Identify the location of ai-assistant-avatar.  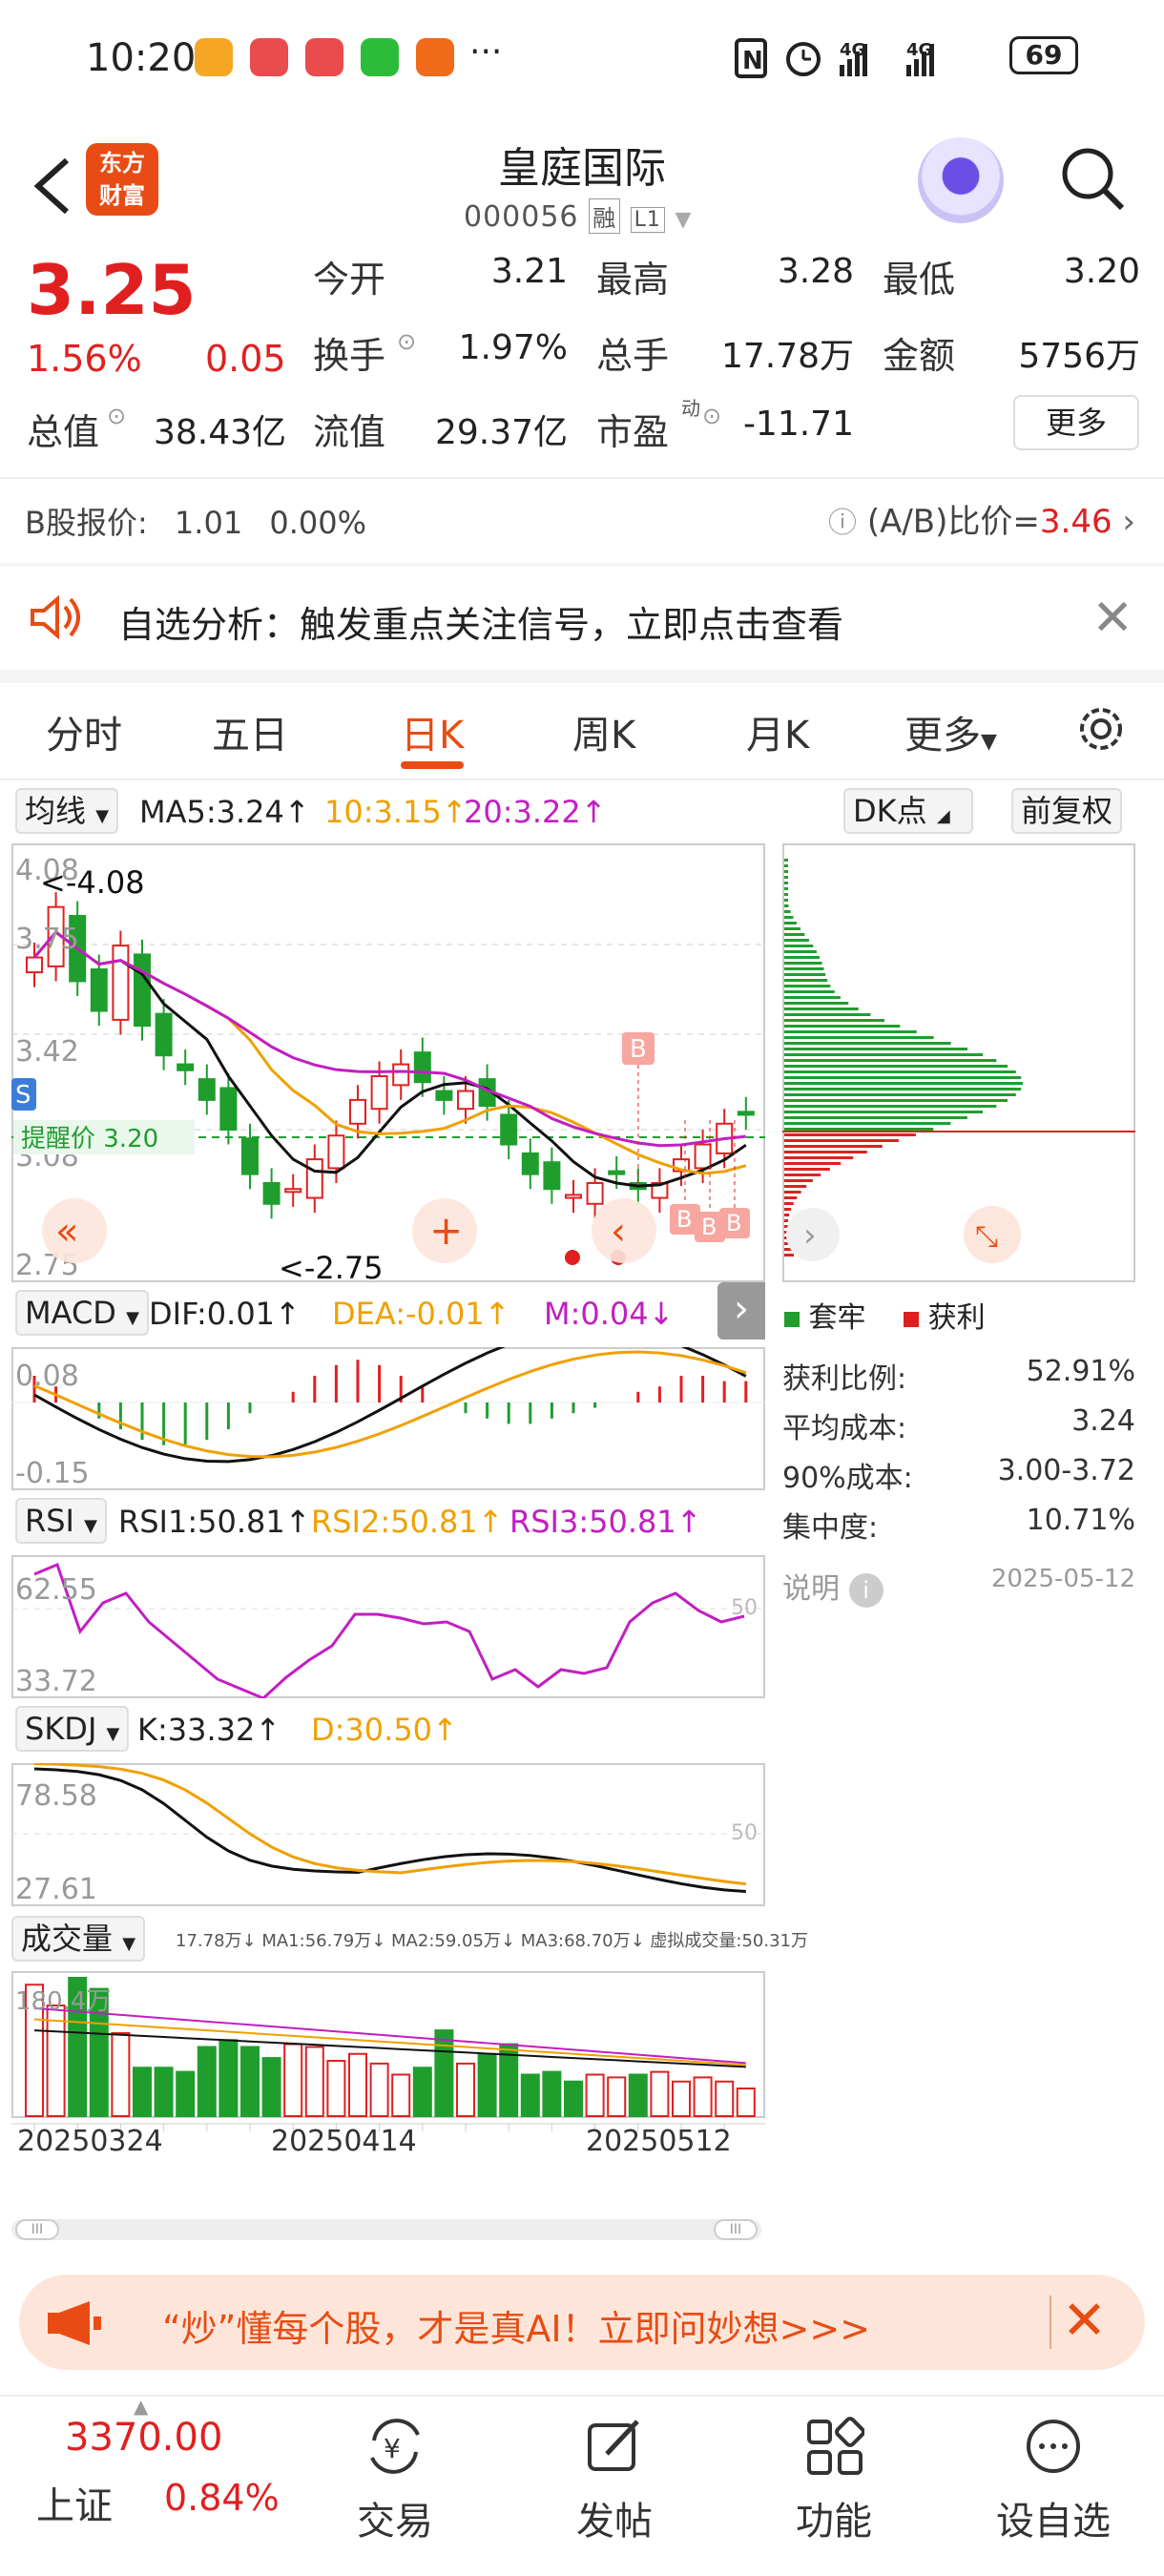
(961, 180).